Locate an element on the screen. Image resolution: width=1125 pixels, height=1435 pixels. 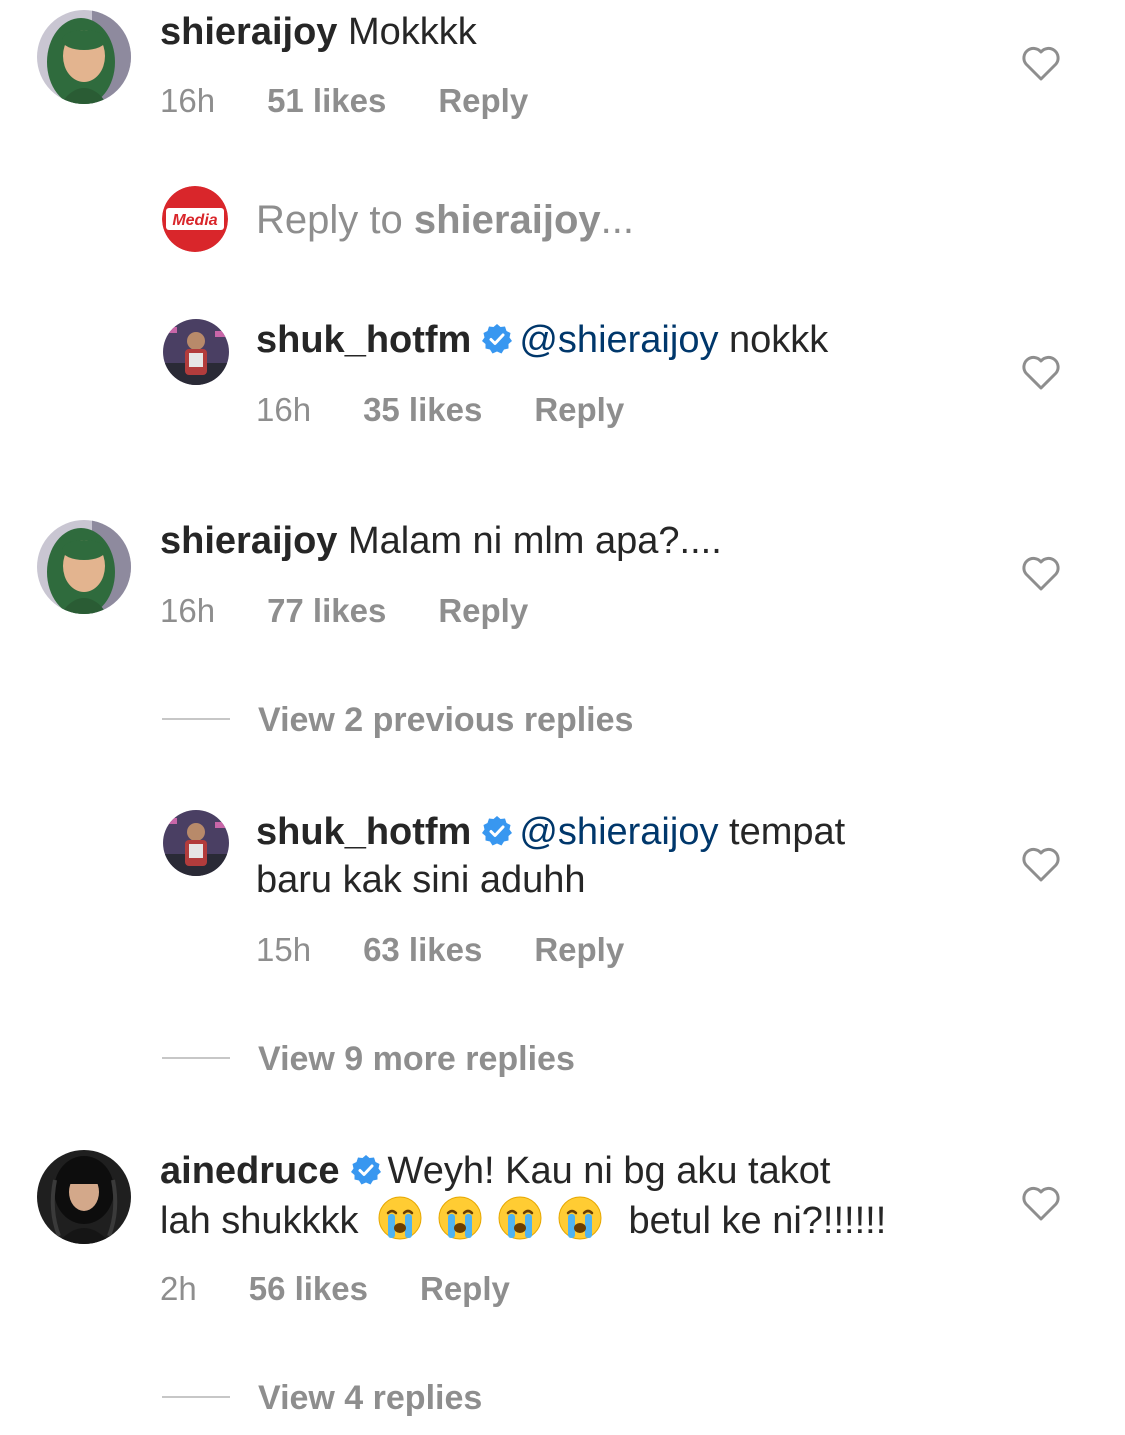
view-more-replies-label: View 9 more replies is located at coordinates (416, 1059).